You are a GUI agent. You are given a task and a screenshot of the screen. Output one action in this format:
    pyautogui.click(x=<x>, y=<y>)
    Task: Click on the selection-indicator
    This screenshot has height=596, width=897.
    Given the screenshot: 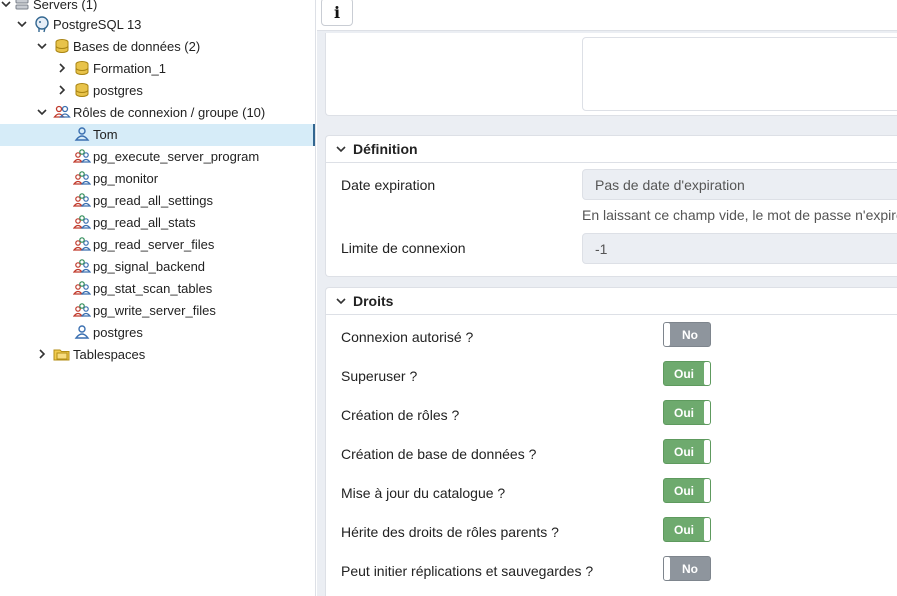 What is the action you would take?
    pyautogui.click(x=314, y=135)
    